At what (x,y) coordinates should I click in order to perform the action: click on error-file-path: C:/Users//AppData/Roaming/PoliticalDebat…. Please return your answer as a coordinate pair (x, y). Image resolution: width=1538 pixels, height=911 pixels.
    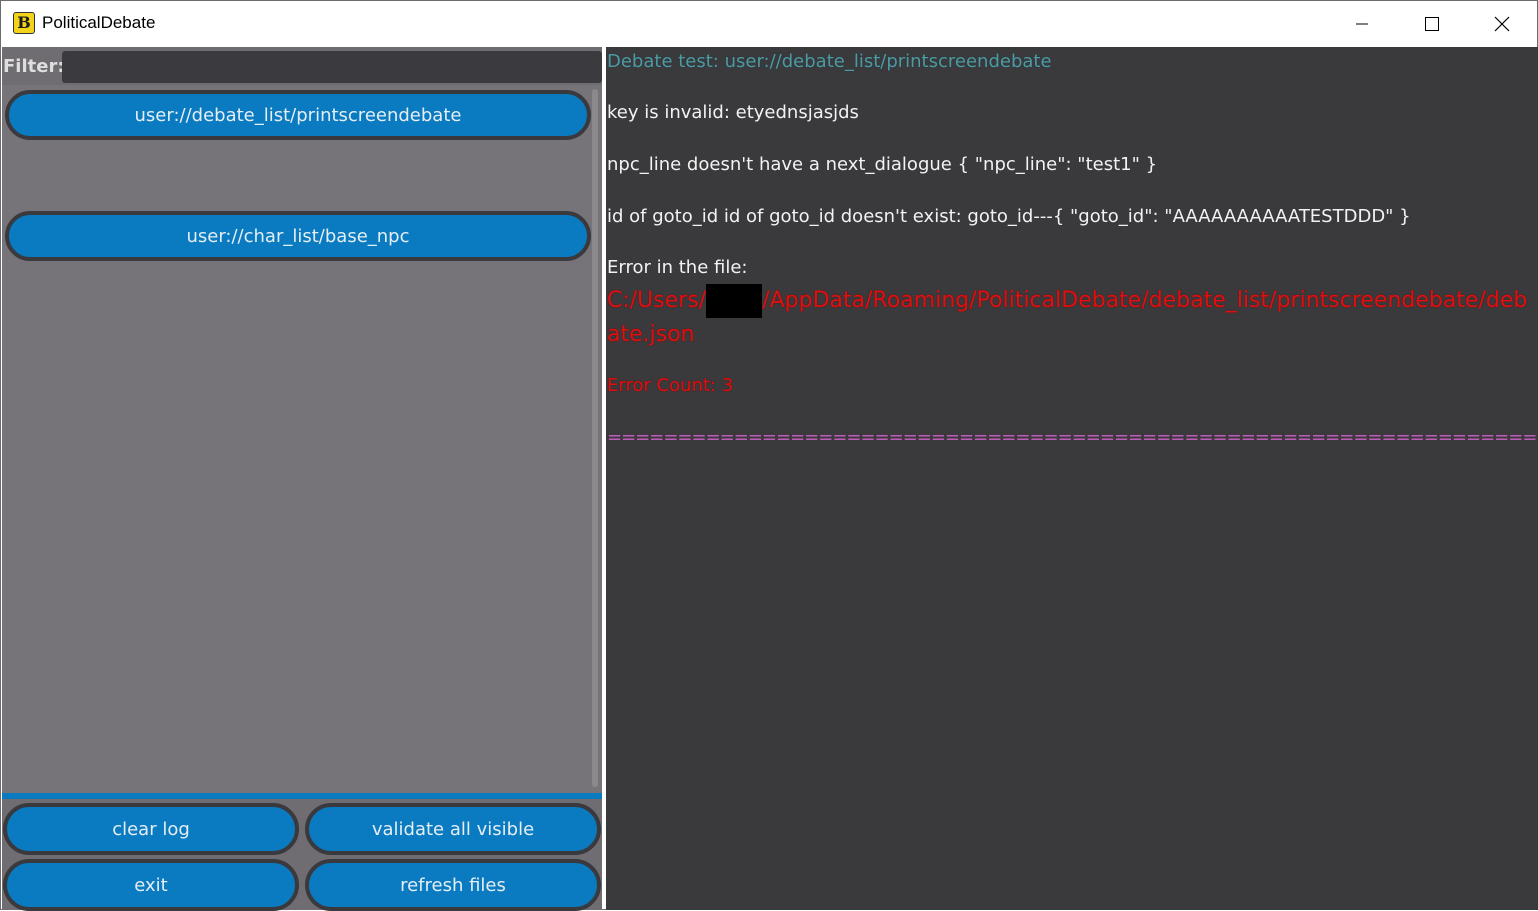
    Looking at the image, I should click on (1071, 318).